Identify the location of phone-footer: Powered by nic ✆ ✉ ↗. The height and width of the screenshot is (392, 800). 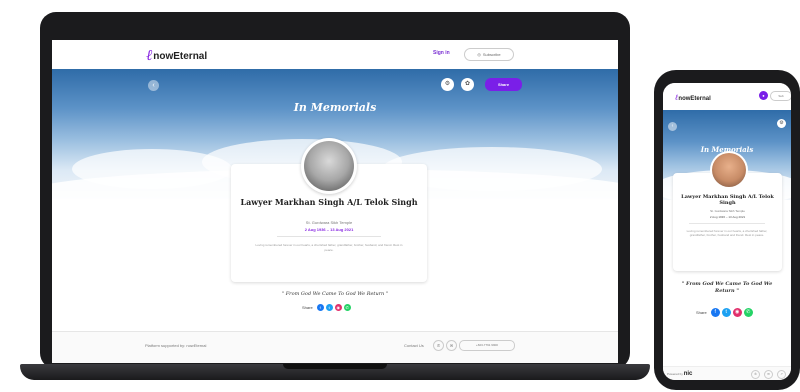
(727, 373).